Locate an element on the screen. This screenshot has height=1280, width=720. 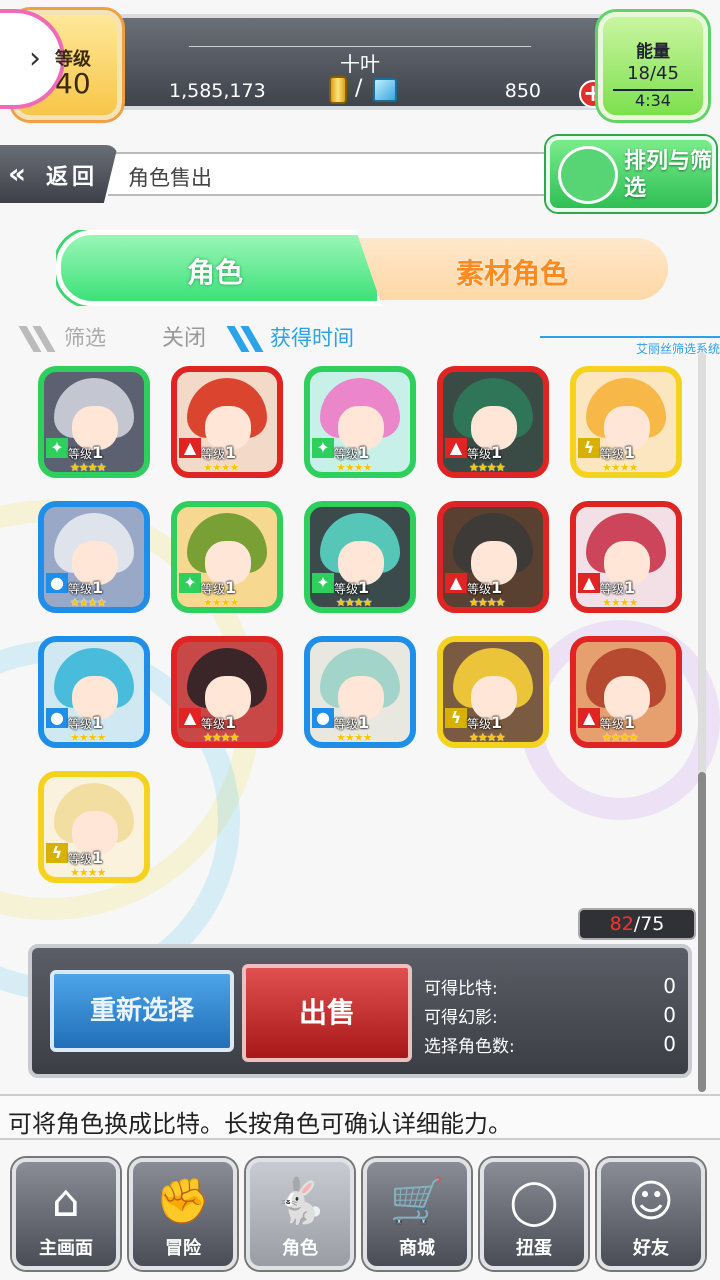
player-name: 十叶 is located at coordinates (360, 64).